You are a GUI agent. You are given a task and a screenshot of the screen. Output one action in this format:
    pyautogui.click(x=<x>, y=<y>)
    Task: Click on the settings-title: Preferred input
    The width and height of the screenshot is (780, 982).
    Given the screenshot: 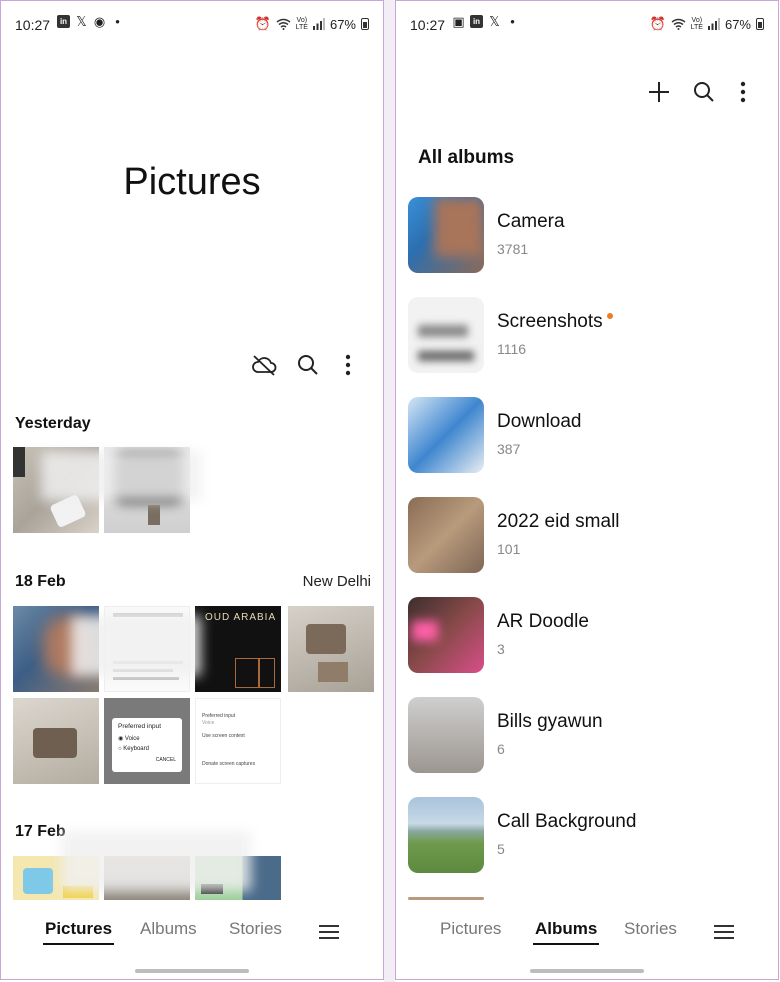 What is the action you would take?
    pyautogui.click(x=219, y=716)
    